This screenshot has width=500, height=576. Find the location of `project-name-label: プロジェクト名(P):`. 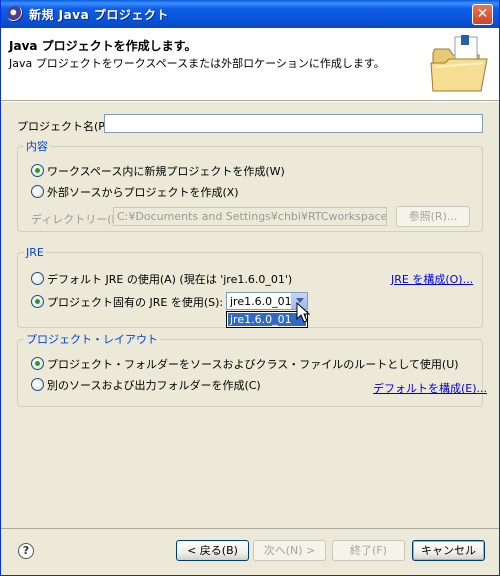

project-name-label: プロジェクト名(P): is located at coordinates (65, 126).